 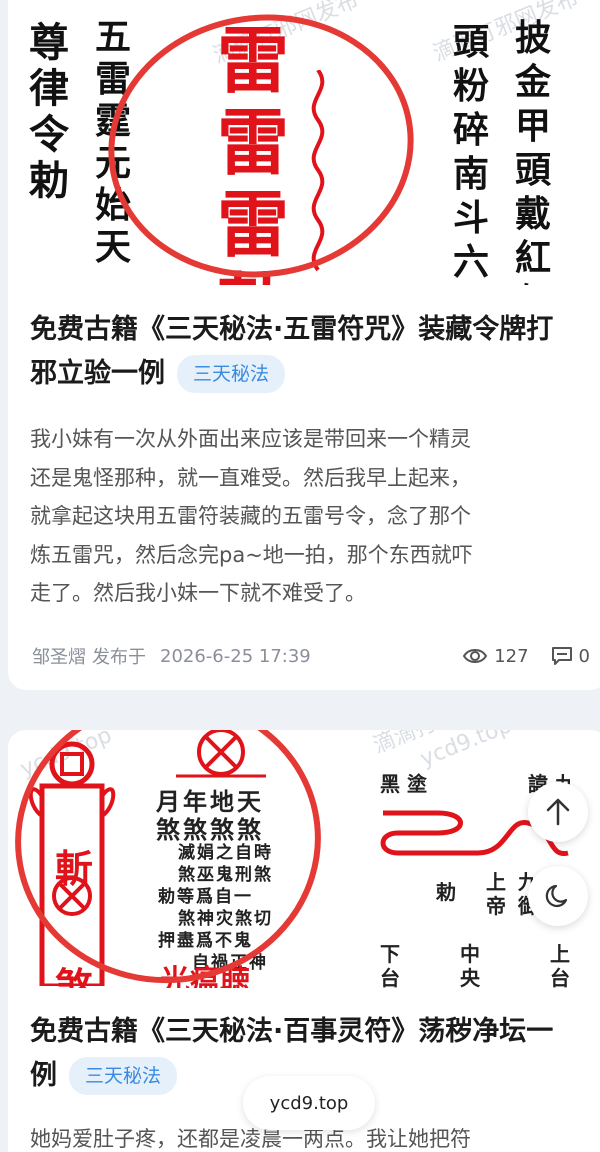 What do you see at coordinates (292, 329) in the screenshot?
I see `article-title-line: 免费古籍《三天秘法·五雷符咒》装藏令牌打` at bounding box center [292, 329].